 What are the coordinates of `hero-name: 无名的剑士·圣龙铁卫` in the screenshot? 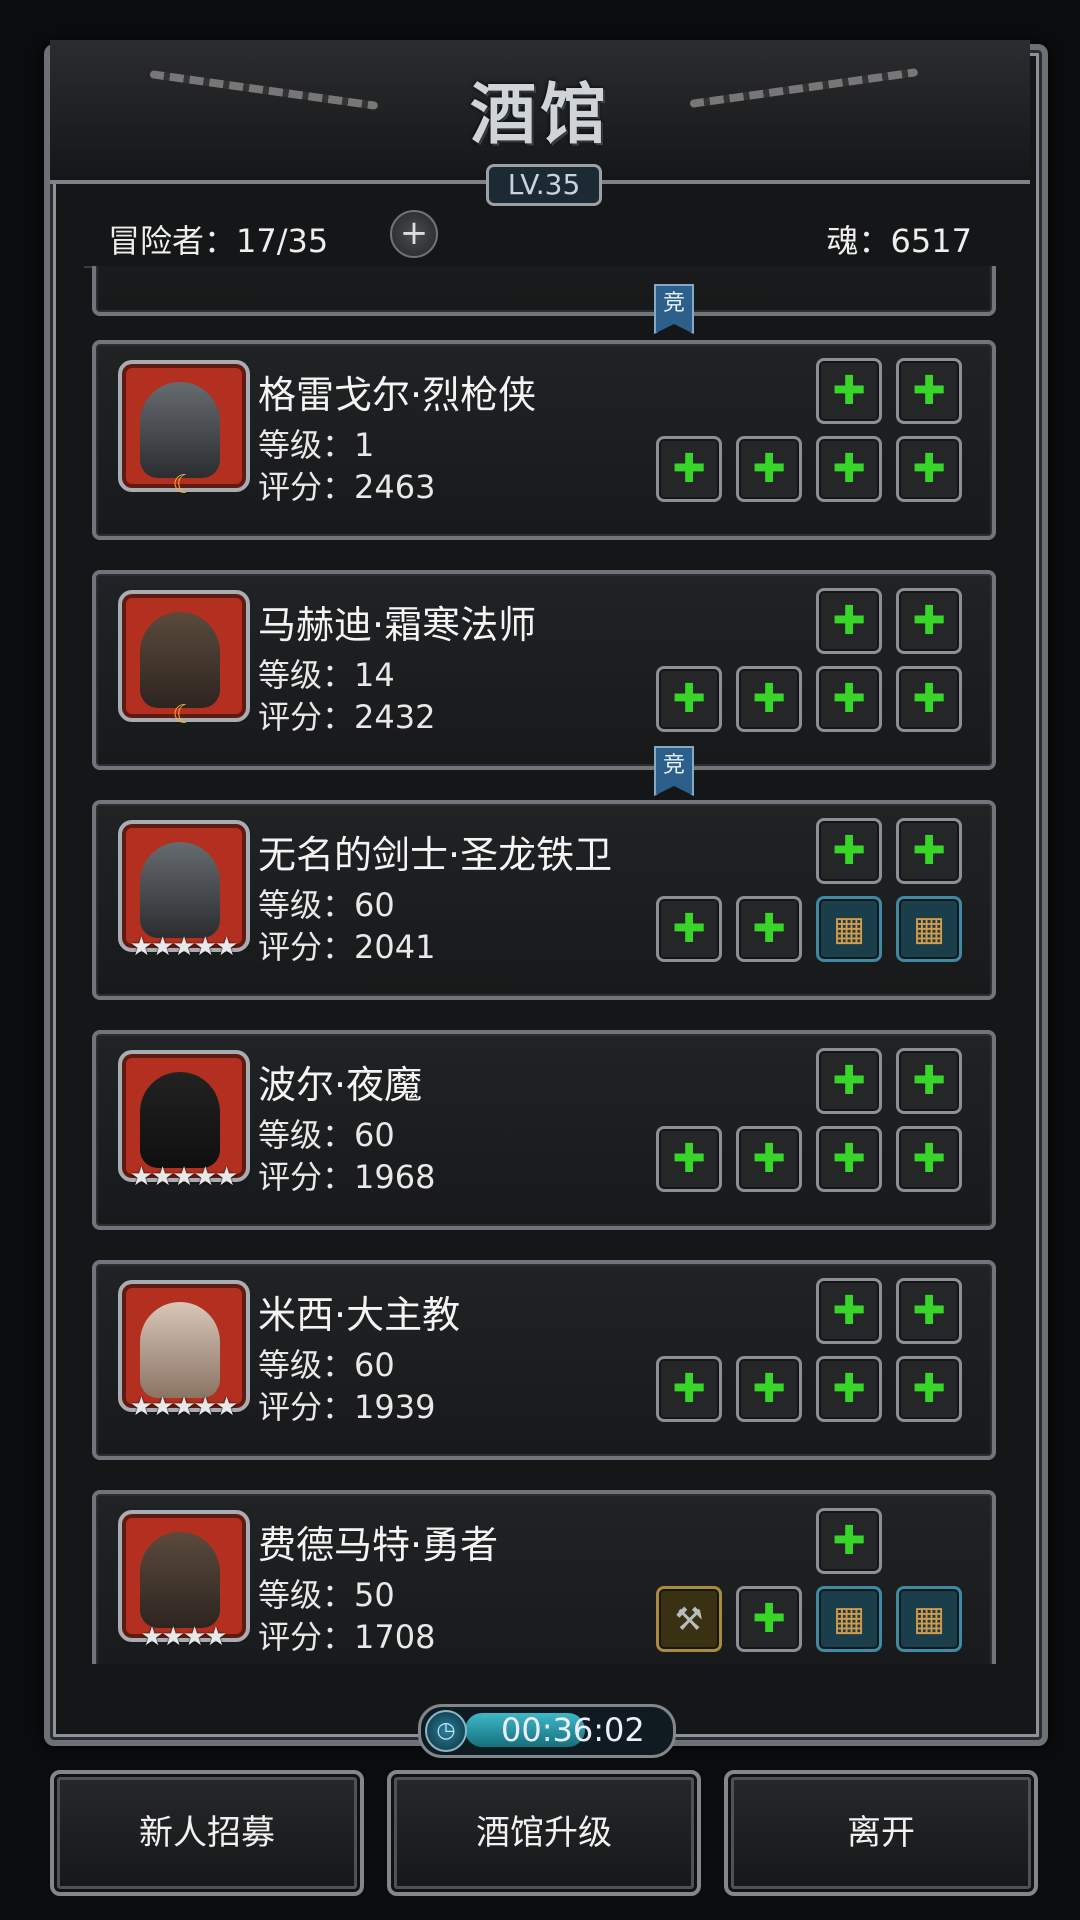 It's located at (435, 855).